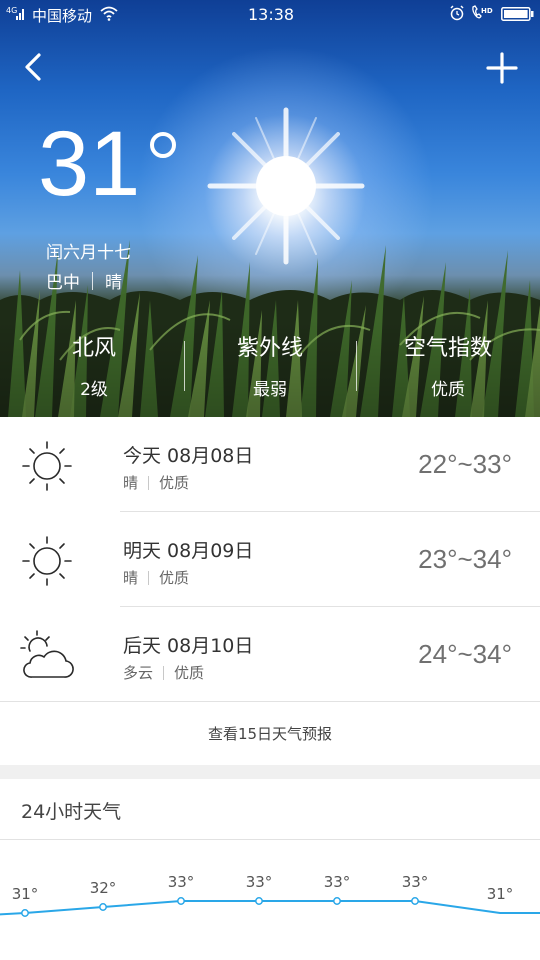  What do you see at coordinates (188, 456) in the screenshot?
I see `forecast-date: 今天 08月08日` at bounding box center [188, 456].